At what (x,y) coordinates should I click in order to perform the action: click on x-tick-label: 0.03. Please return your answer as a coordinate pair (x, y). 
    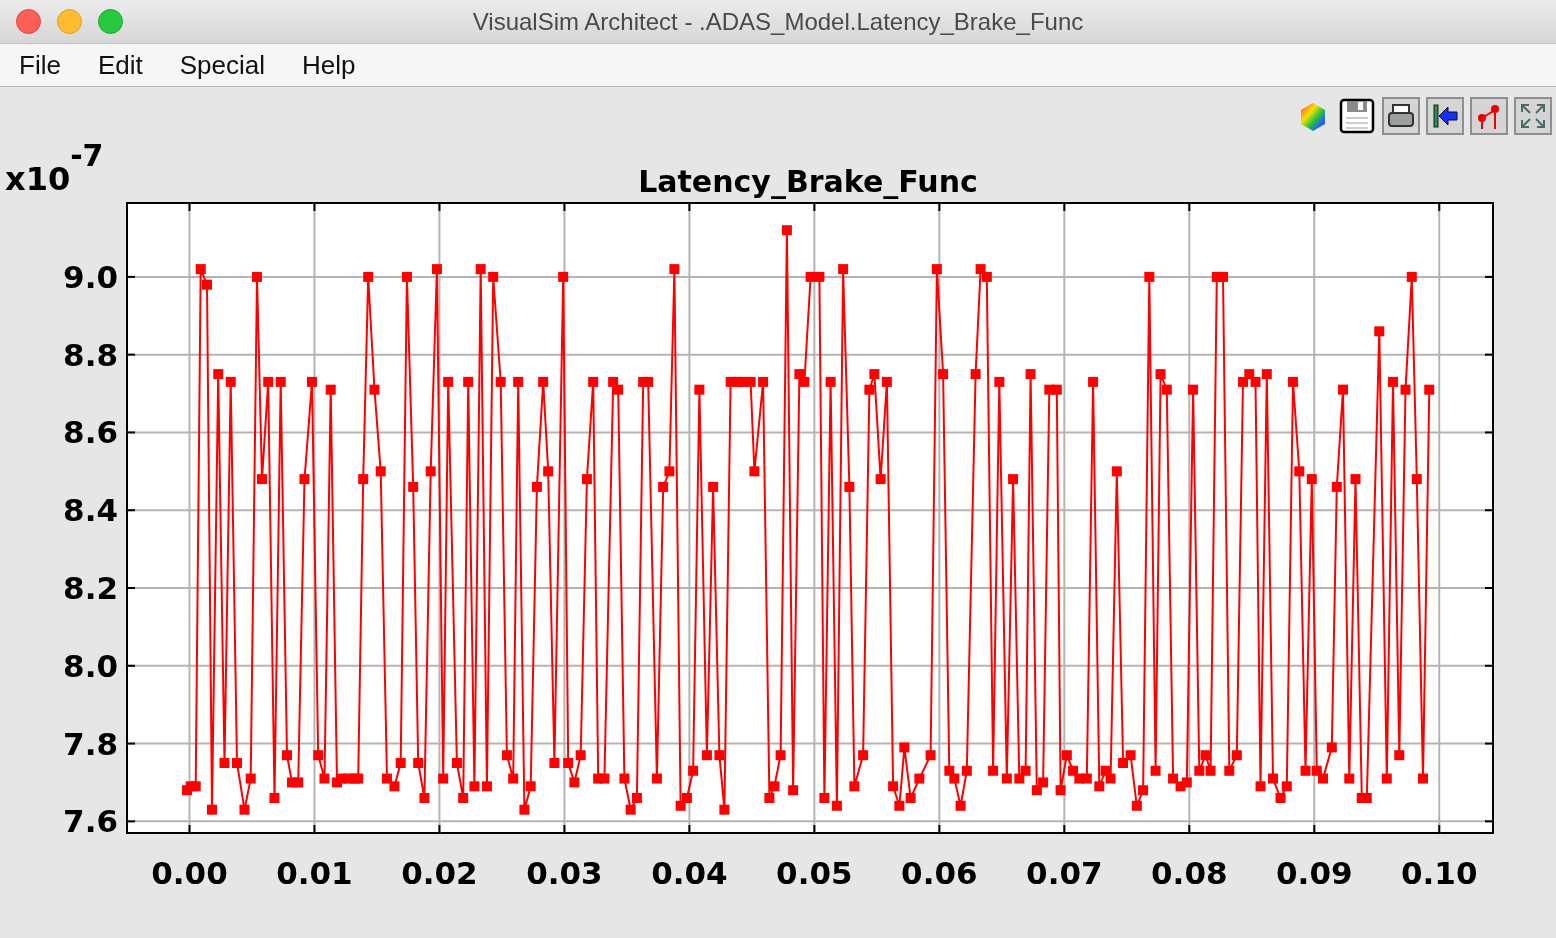
    Looking at the image, I should click on (564, 873).